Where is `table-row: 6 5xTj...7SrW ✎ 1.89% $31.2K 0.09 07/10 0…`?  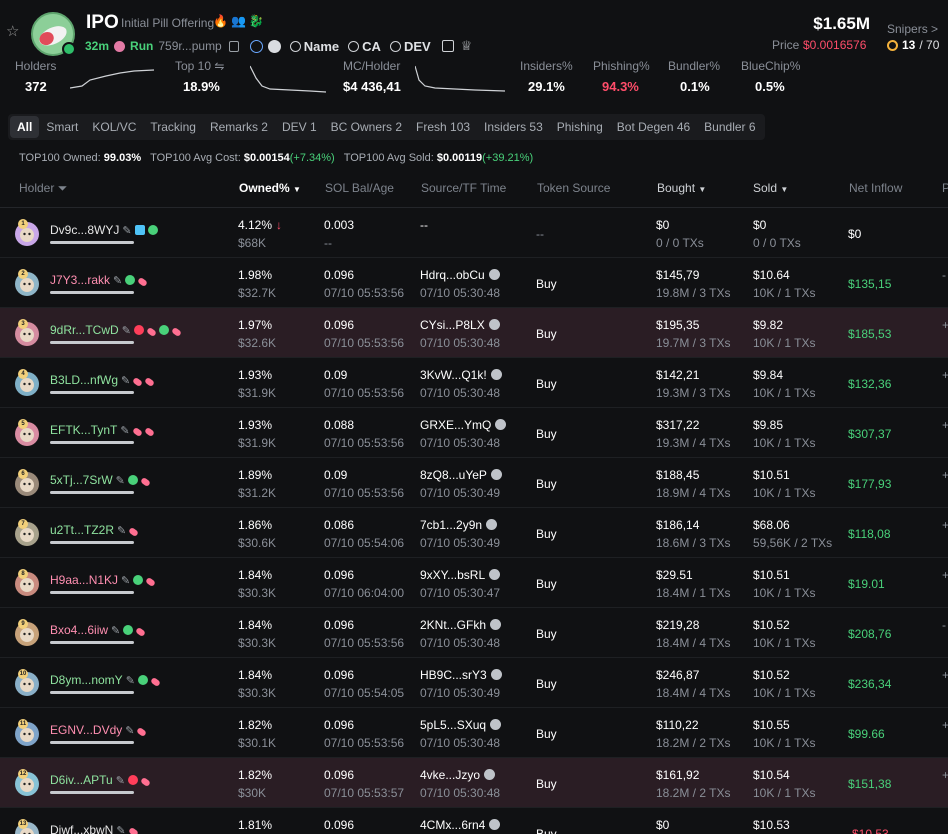 table-row: 6 5xTj...7SrW ✎ 1.89% $31.2K 0.09 07/10 0… is located at coordinates (474, 483).